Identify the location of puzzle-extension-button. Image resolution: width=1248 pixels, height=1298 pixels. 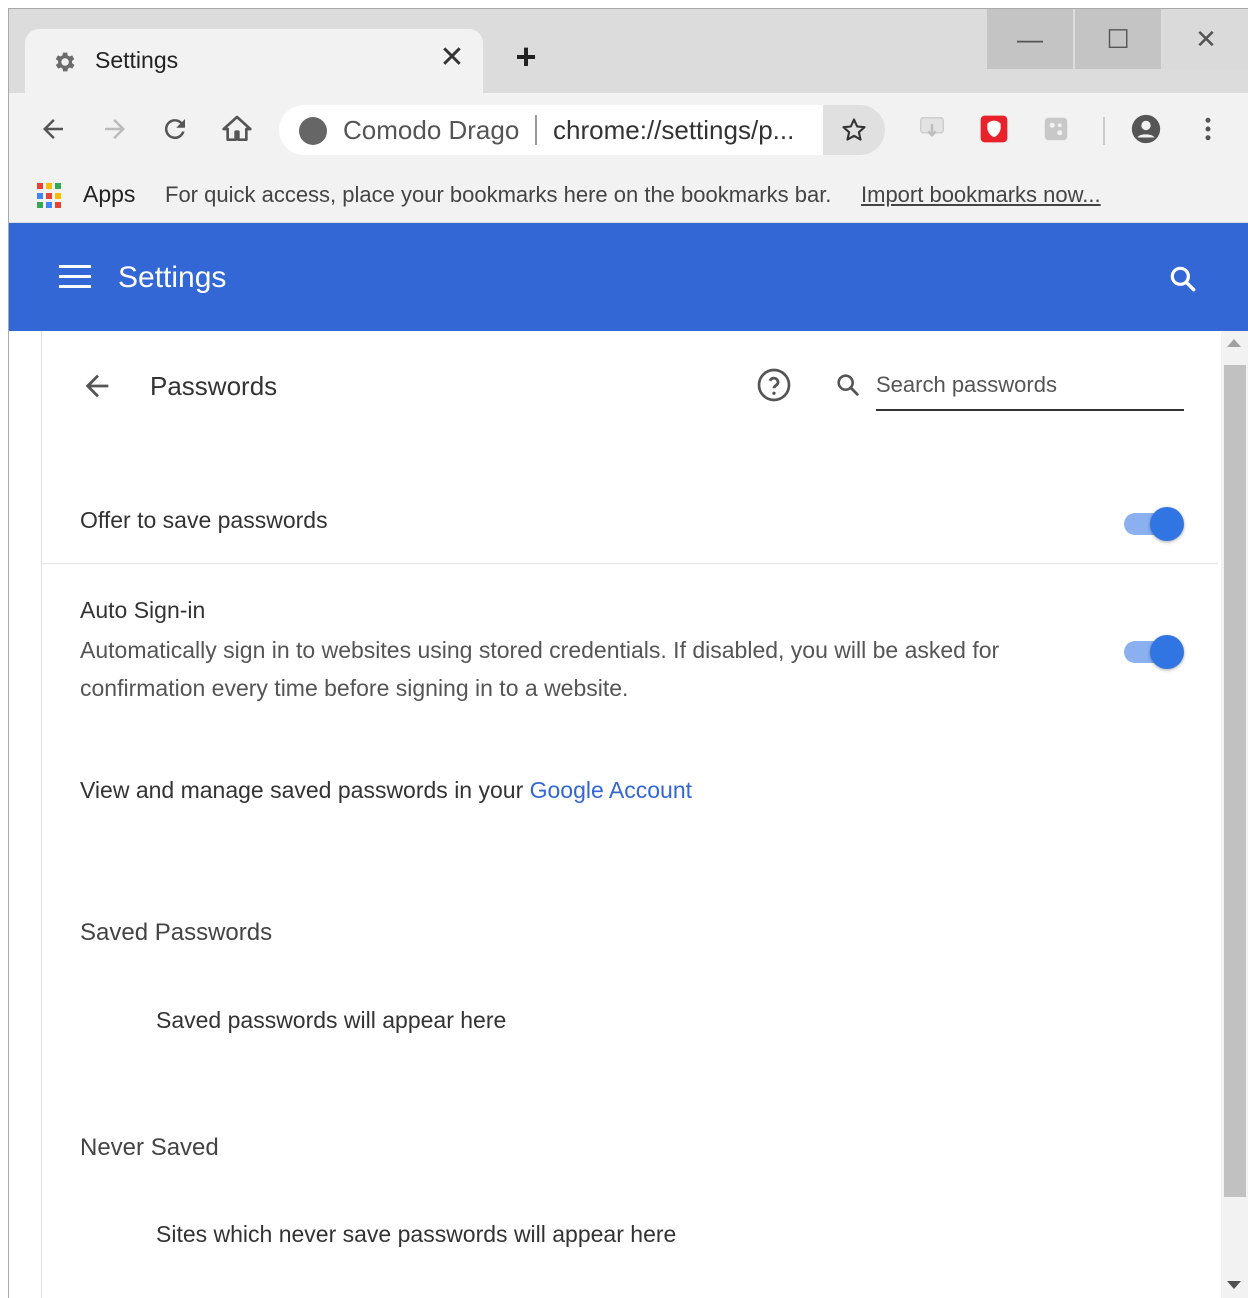
(1056, 129).